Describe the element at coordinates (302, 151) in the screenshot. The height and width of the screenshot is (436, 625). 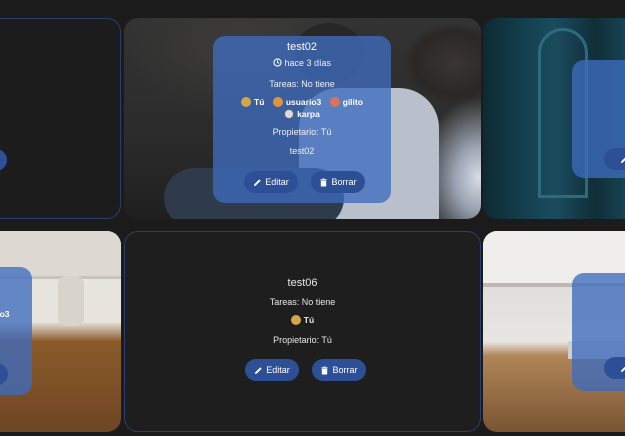
I see `card-description: test02` at that location.